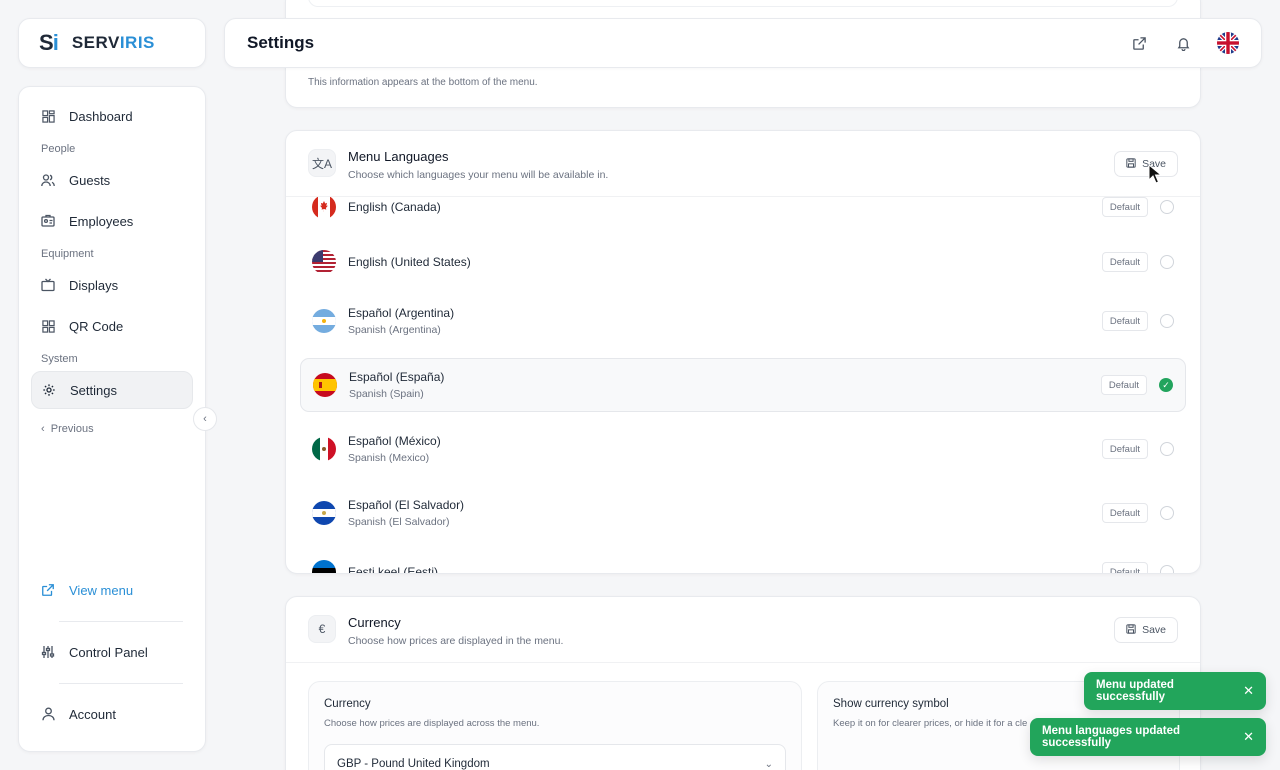 The image size is (1280, 770). I want to click on sidebar-item-guests: Guests, so click(112, 180).